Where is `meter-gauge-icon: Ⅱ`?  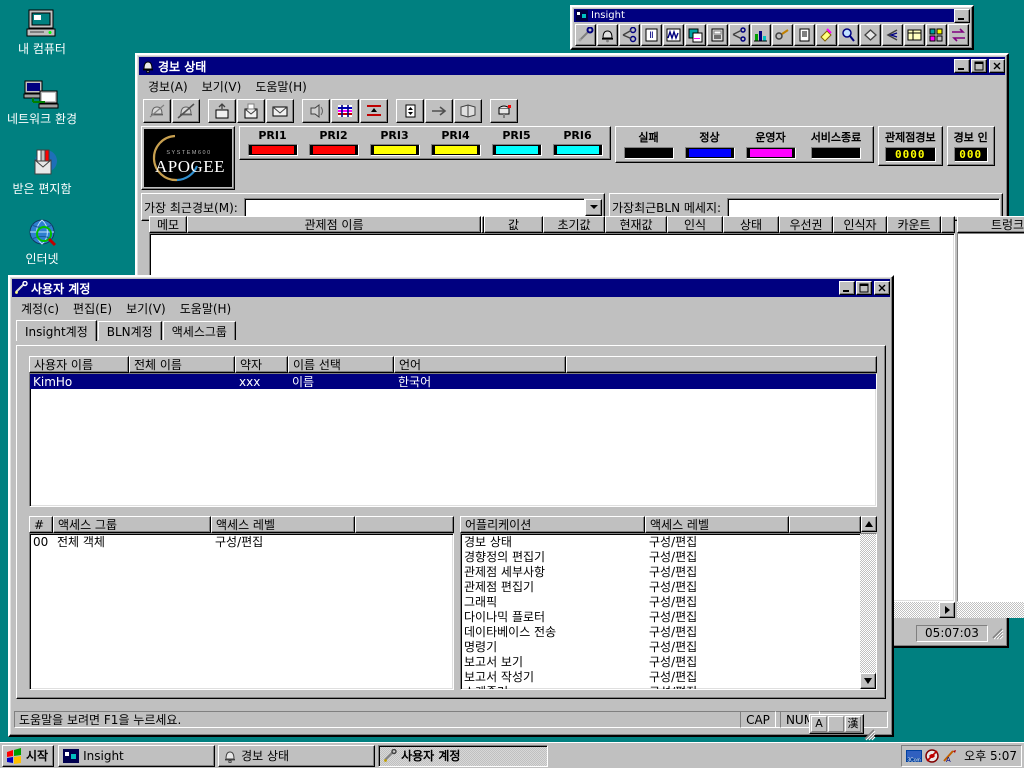
meter-gauge-icon: Ⅱ is located at coordinates (651, 35).